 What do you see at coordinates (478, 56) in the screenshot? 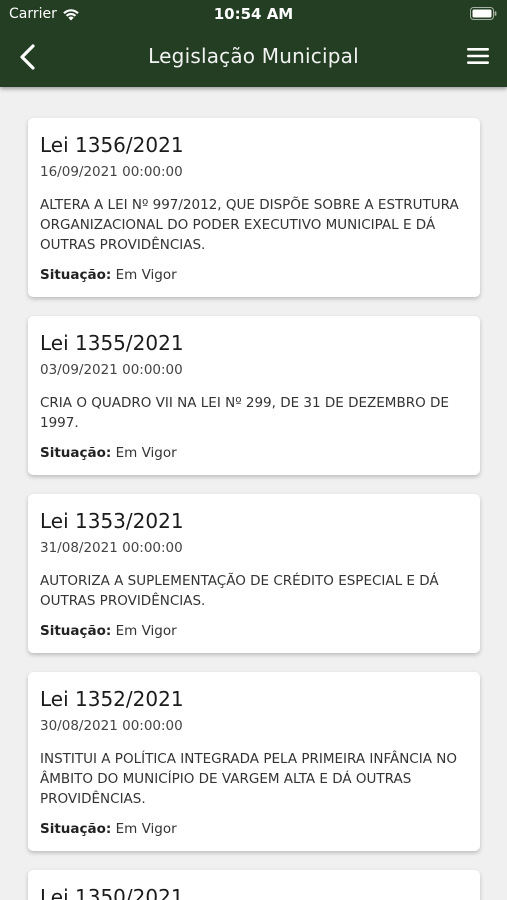
I see `hamburger-menu-icon` at bounding box center [478, 56].